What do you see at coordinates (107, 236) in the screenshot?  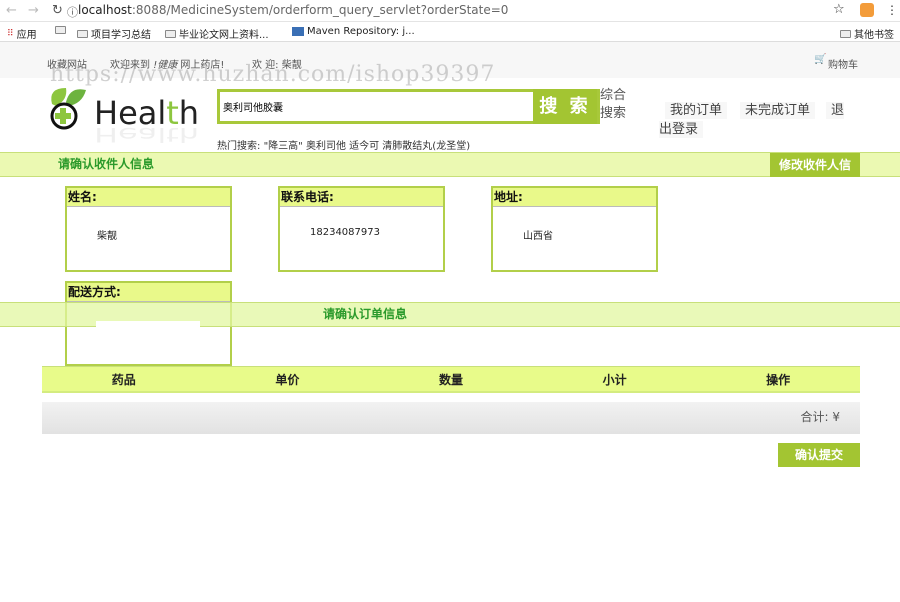 I see `name-value: 柴靓` at bounding box center [107, 236].